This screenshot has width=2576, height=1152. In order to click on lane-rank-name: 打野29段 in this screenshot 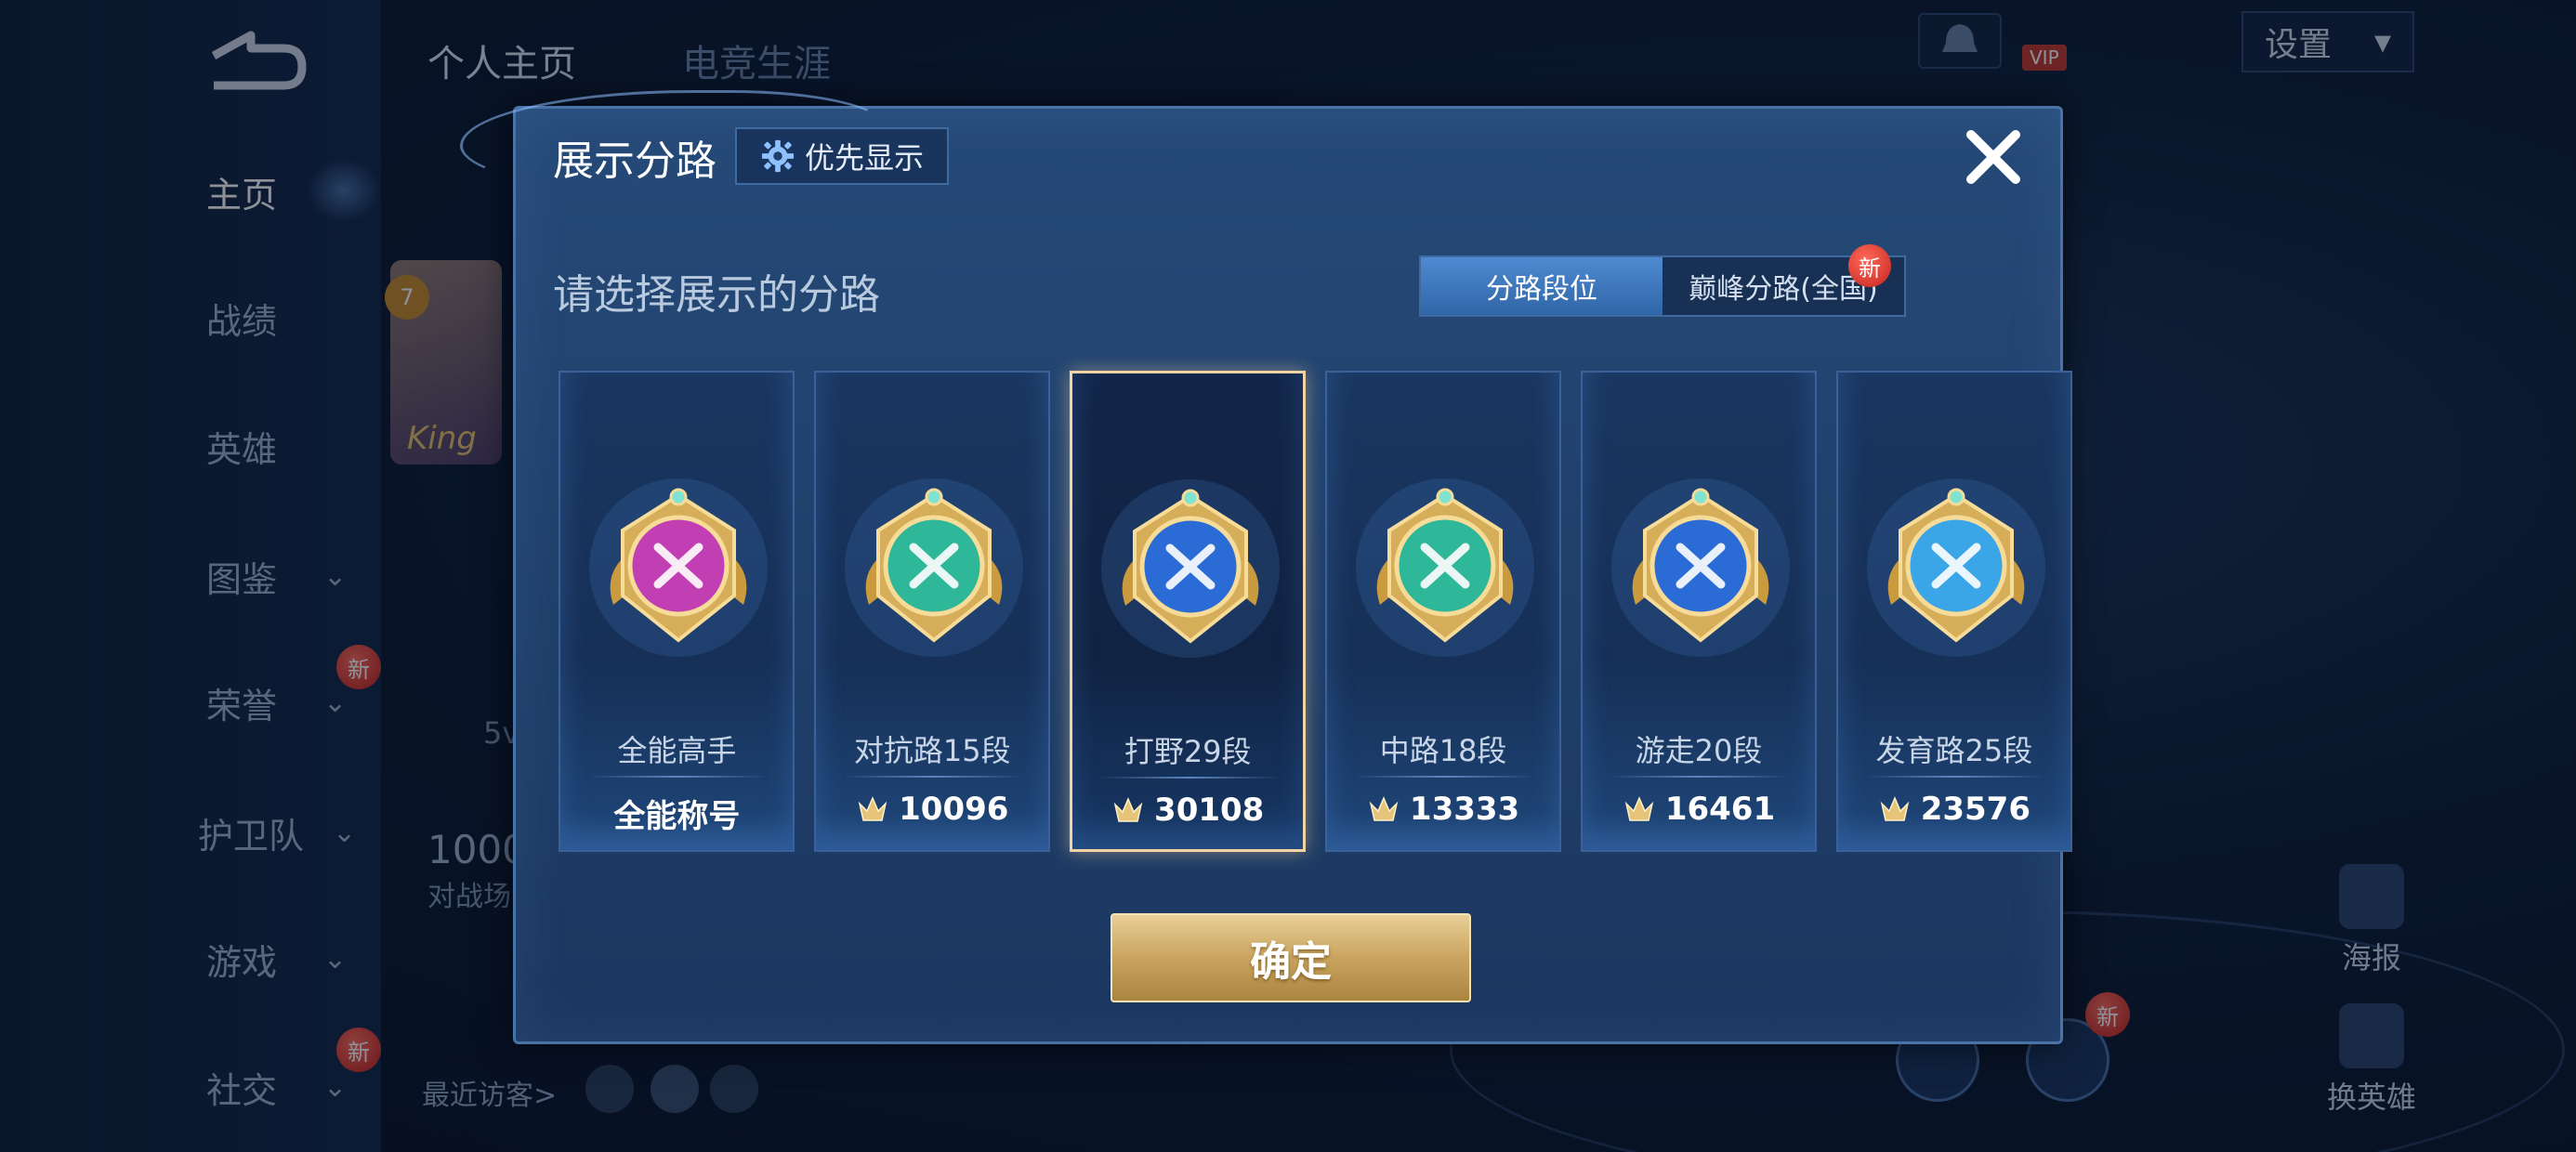, I will do `click(1188, 751)`.